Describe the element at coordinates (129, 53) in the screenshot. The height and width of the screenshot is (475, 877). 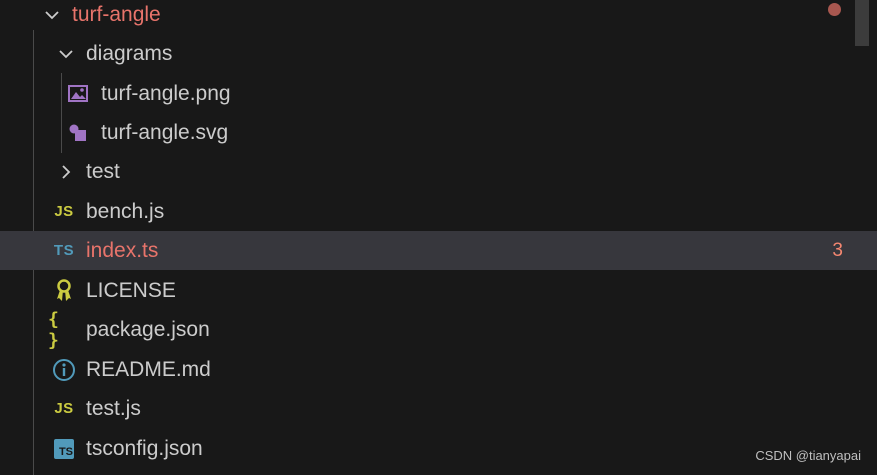
I see `folder-label: diagrams` at that location.